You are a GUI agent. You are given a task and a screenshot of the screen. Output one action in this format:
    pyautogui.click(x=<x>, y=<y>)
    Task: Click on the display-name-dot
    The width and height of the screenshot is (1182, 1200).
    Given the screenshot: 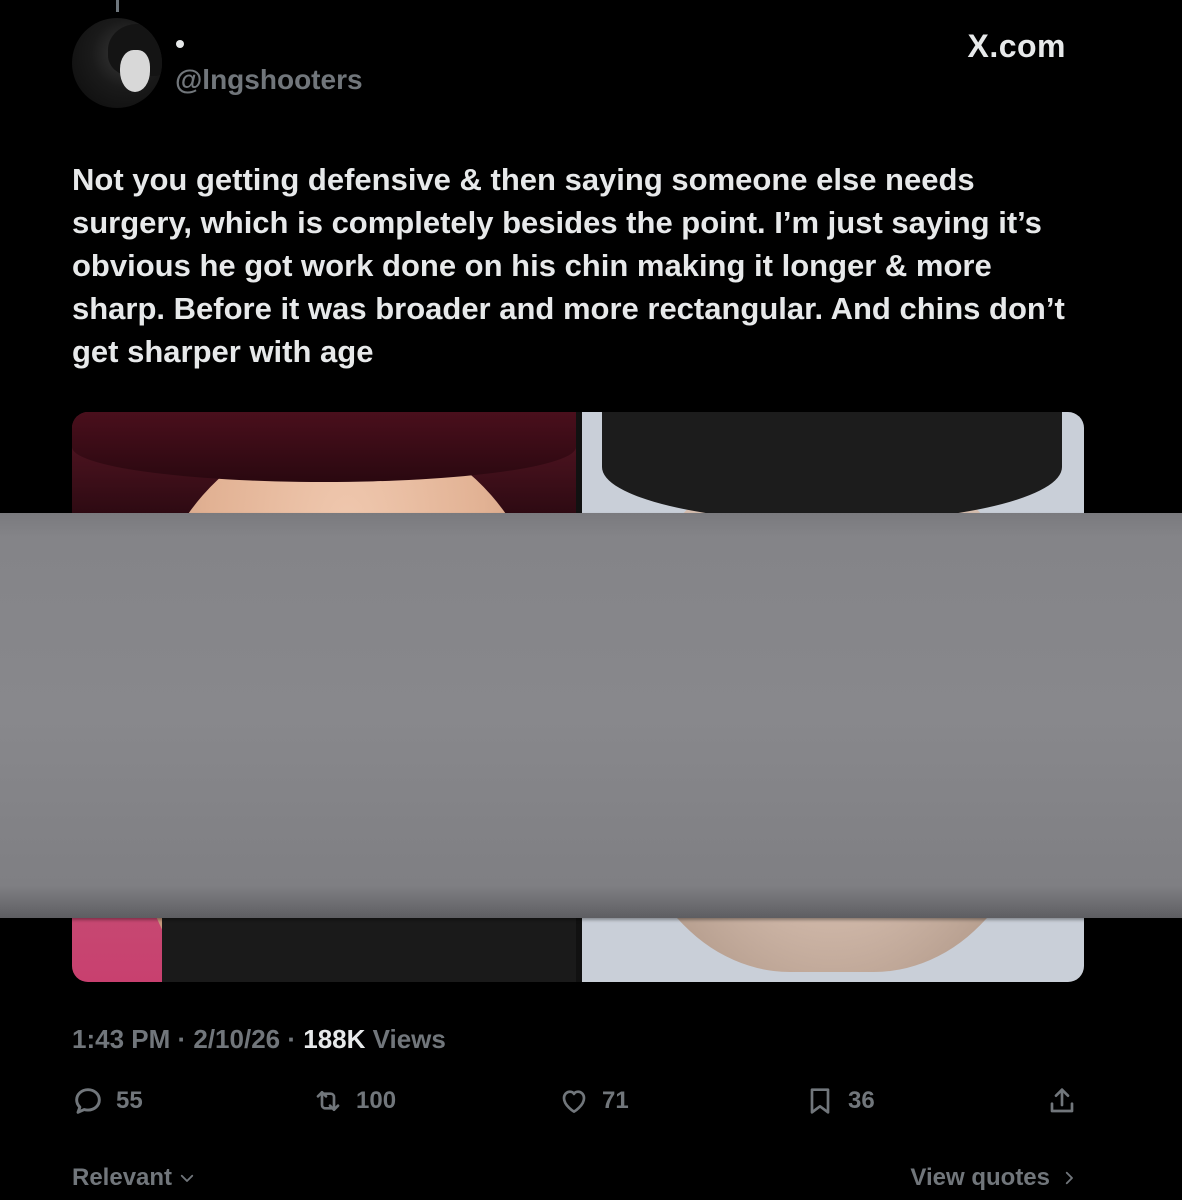 What is the action you would take?
    pyautogui.click(x=180, y=44)
    